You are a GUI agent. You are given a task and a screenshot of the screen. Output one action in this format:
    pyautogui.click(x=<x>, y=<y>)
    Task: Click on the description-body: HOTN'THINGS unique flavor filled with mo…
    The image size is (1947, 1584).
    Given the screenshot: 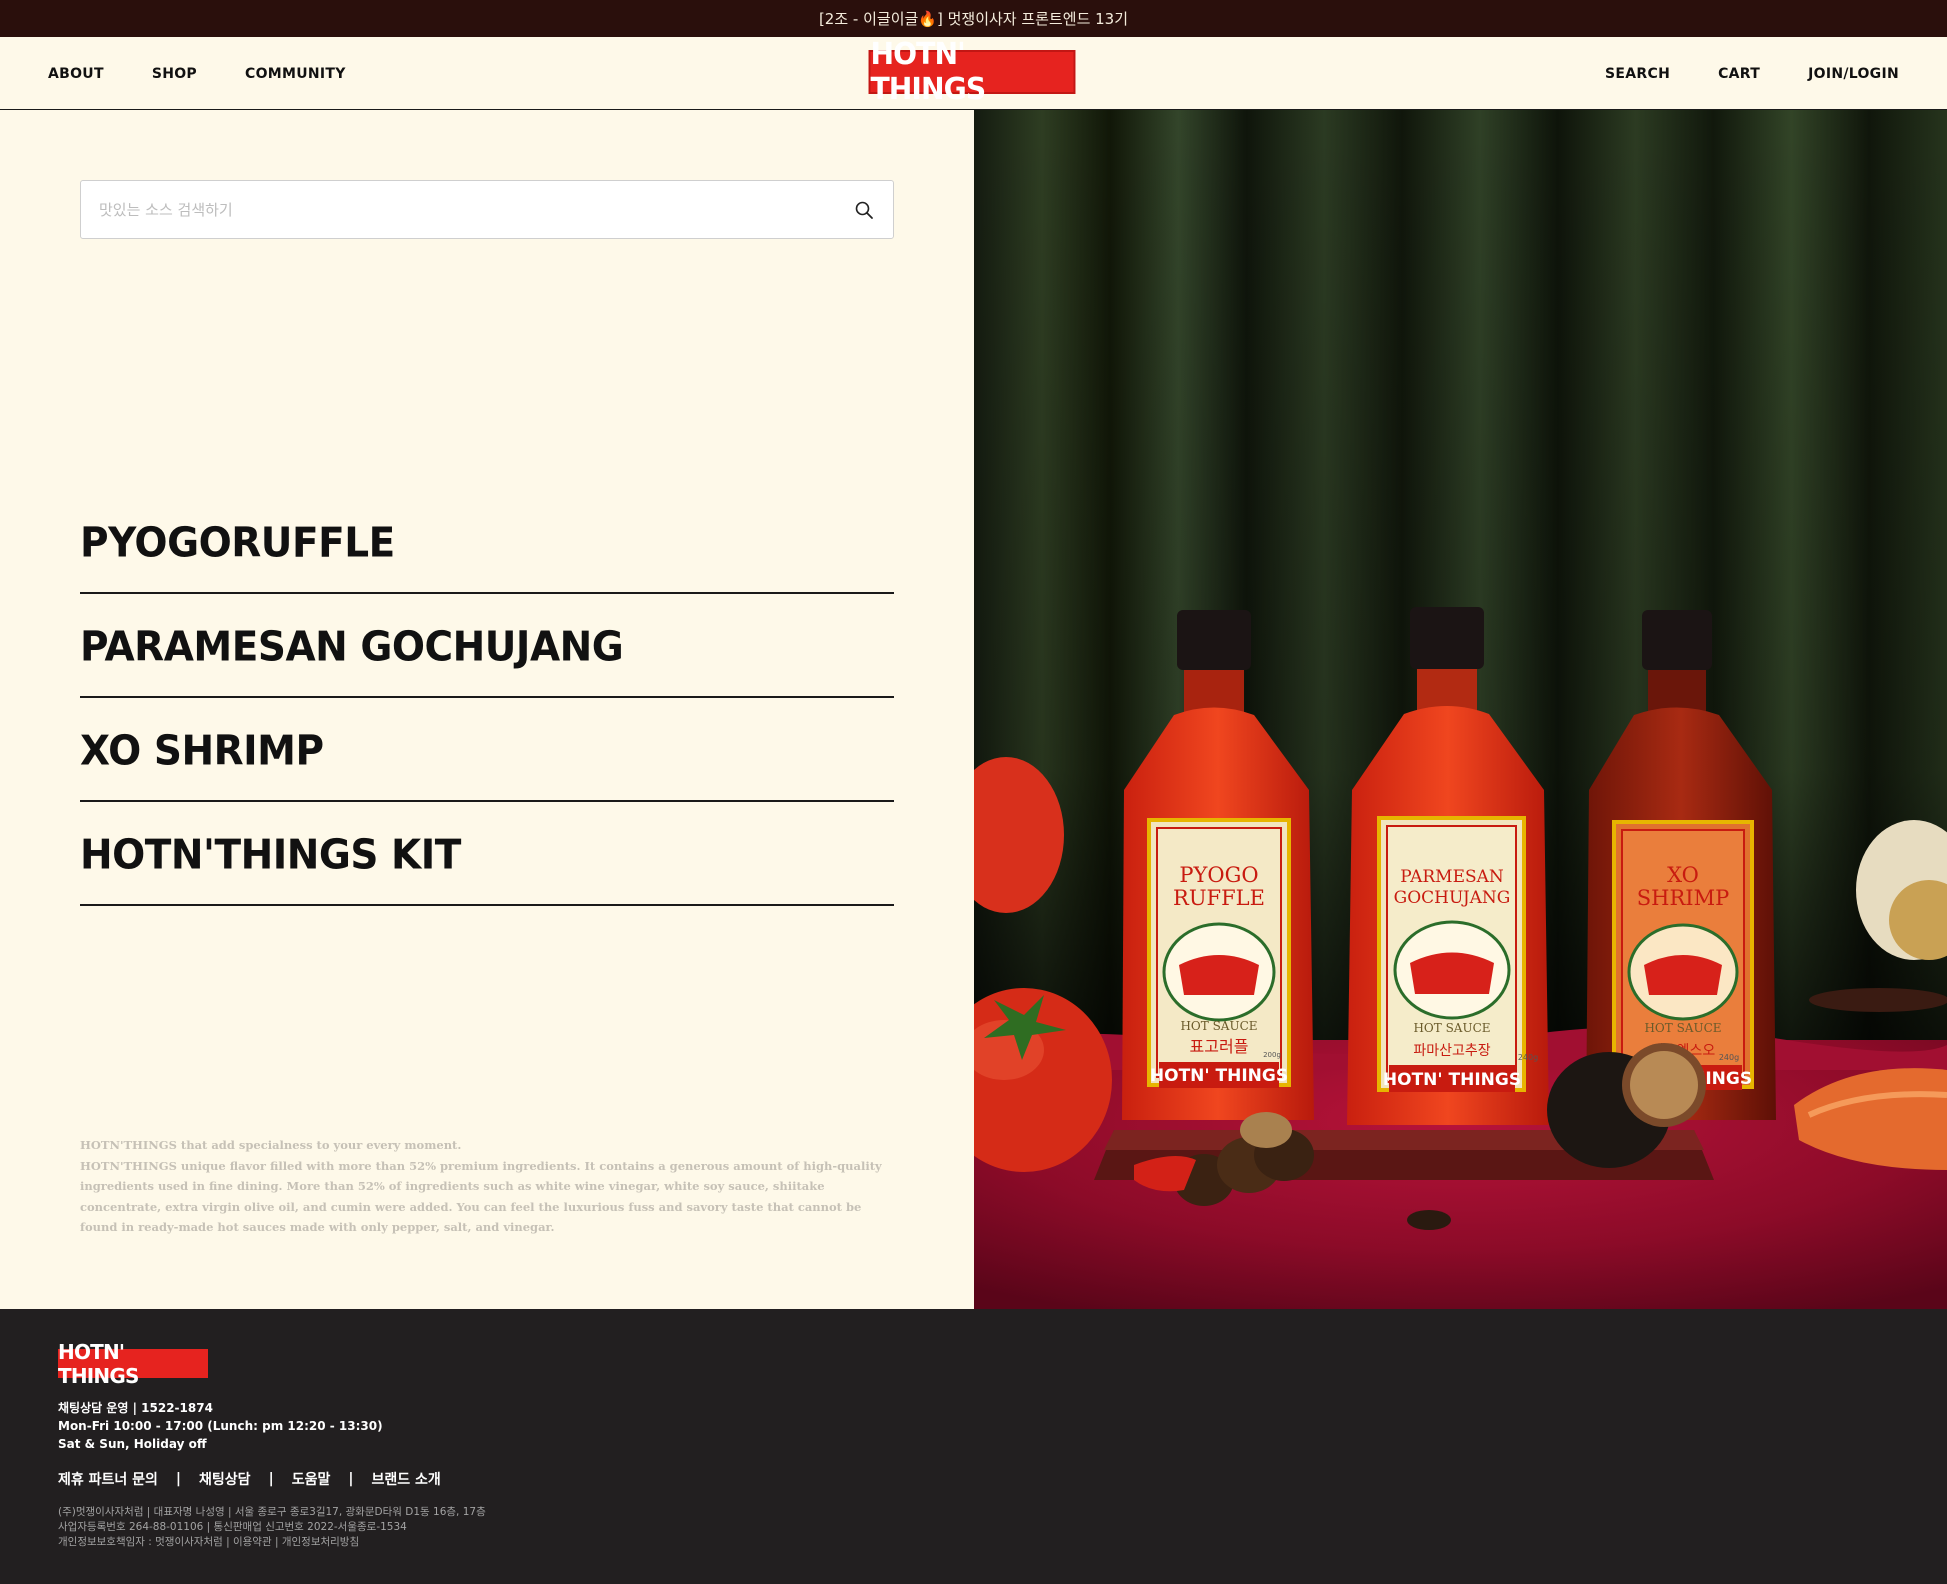 What is the action you would take?
    pyautogui.click(x=481, y=1196)
    